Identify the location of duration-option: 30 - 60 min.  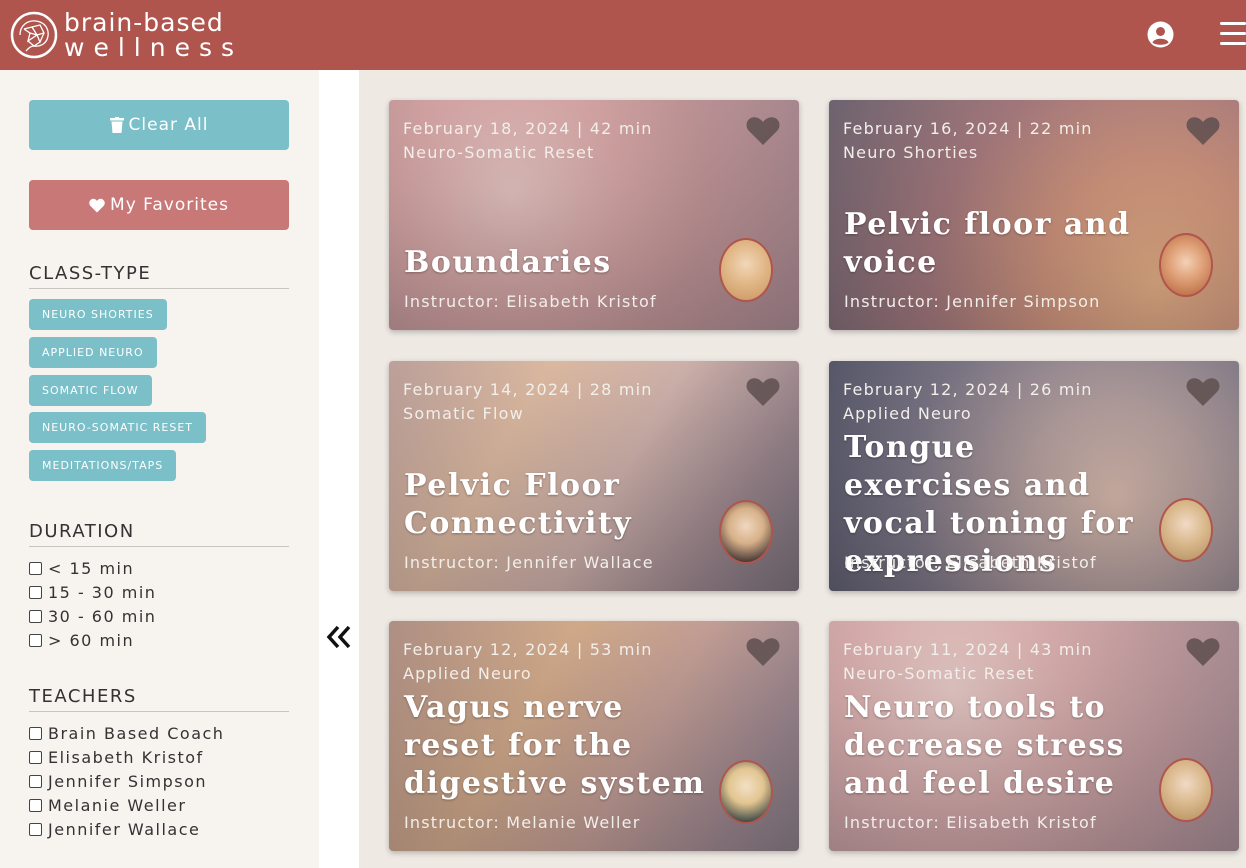
(92, 616).